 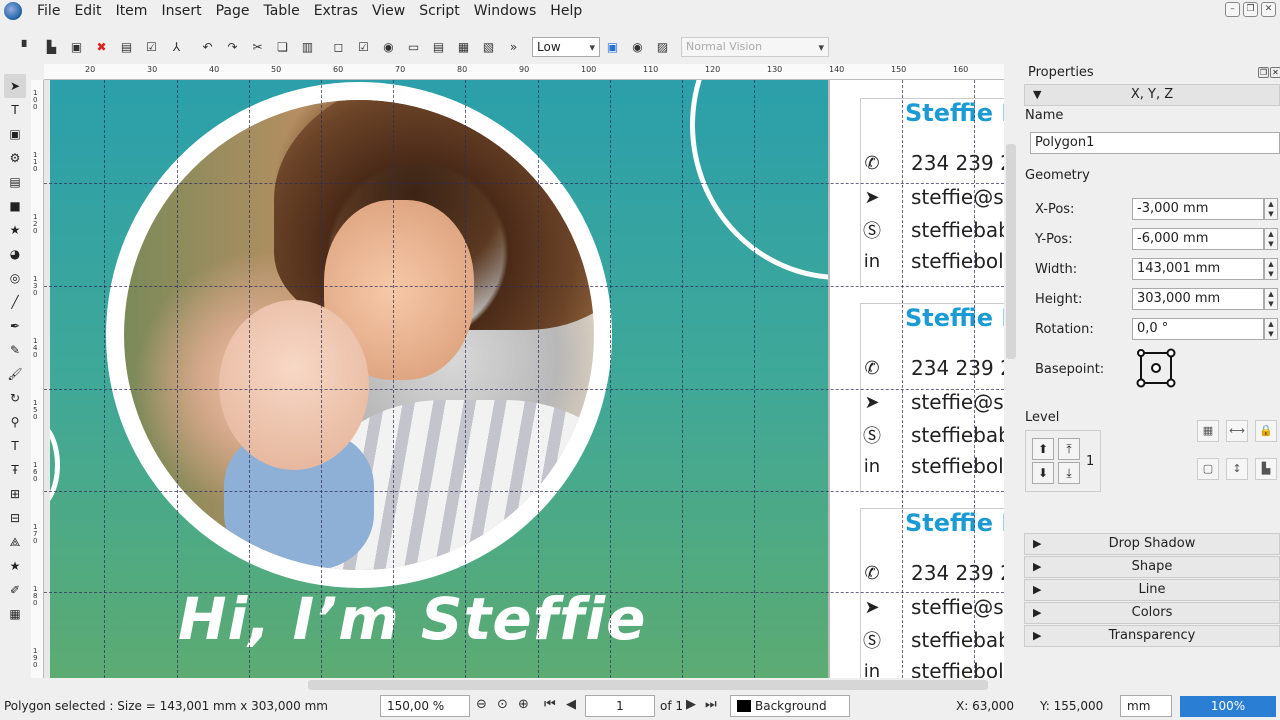 What do you see at coordinates (15, 446) in the screenshot?
I see `edit-text-tool-icon: T` at bounding box center [15, 446].